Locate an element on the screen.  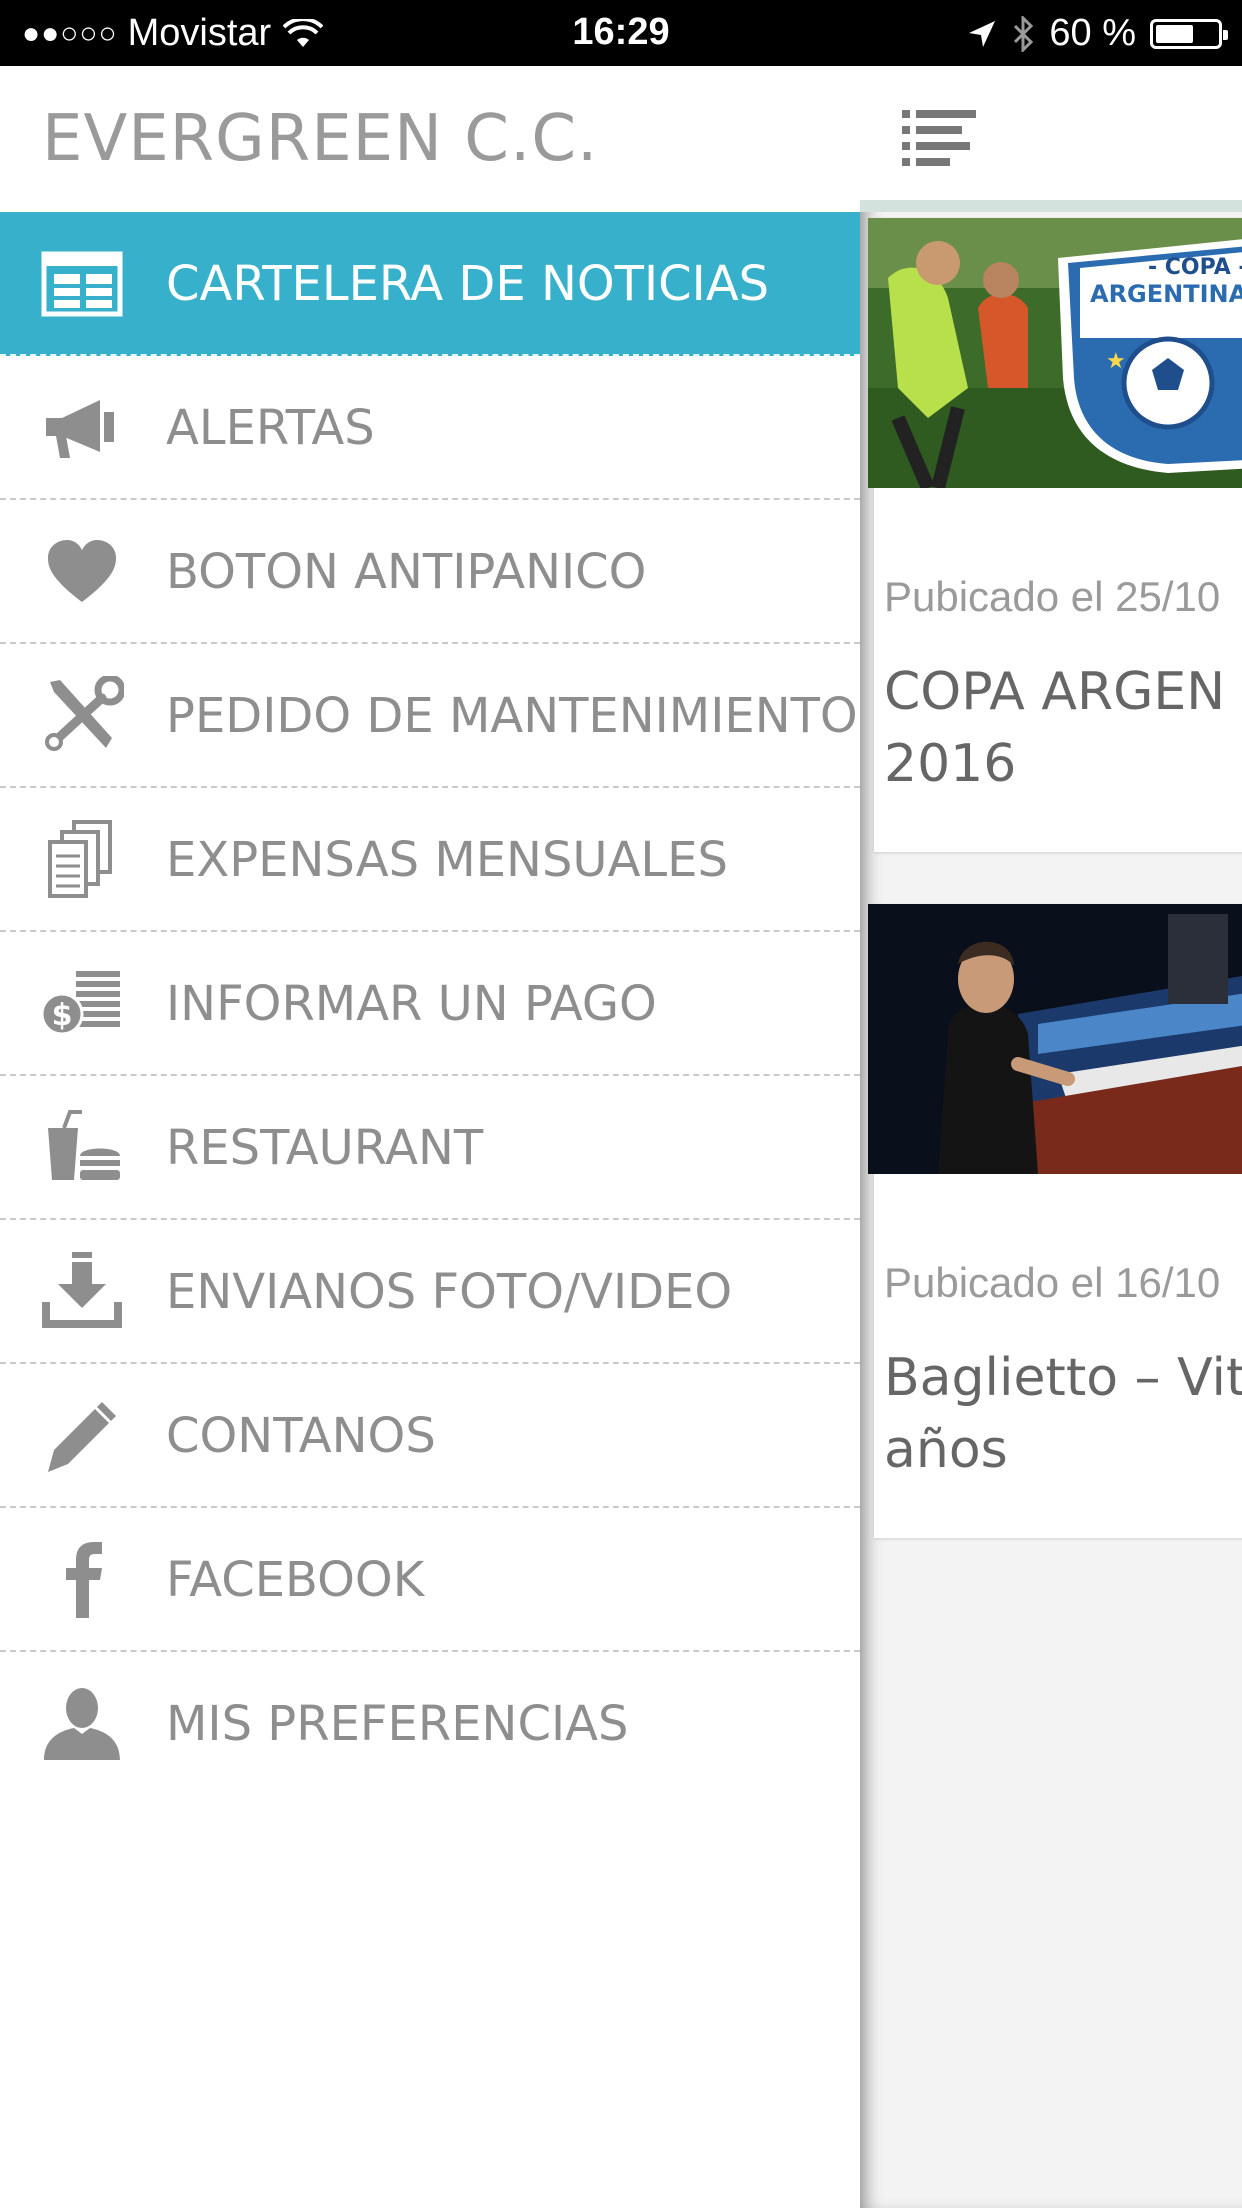
menu-item-facebook: FACEBOOK is located at coordinates (430, 1580).